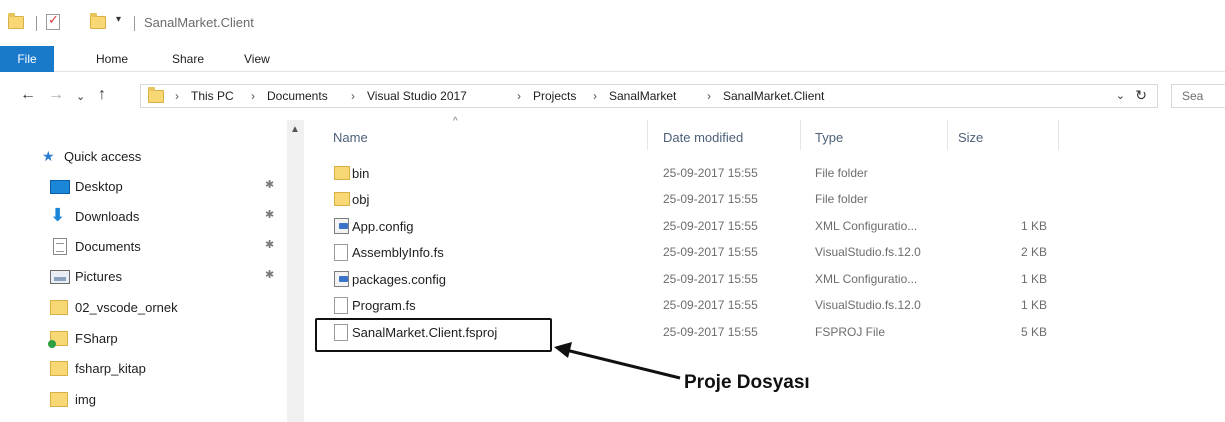 Image resolution: width=1225 pixels, height=422 pixels. I want to click on forward-arrow-icon: →, so click(56, 95).